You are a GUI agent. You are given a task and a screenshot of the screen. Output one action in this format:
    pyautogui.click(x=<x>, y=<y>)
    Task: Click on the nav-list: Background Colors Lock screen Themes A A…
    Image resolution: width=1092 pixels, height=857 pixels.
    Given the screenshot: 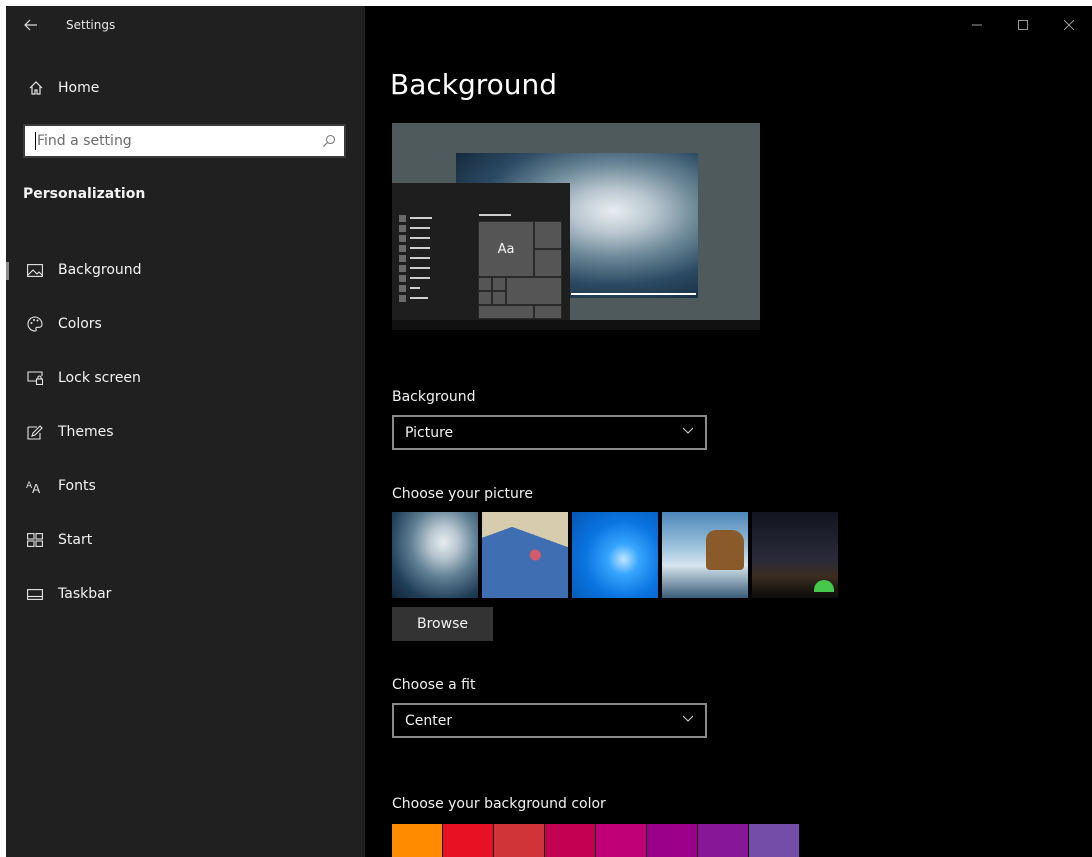 What is the action you would take?
    pyautogui.click(x=185, y=432)
    